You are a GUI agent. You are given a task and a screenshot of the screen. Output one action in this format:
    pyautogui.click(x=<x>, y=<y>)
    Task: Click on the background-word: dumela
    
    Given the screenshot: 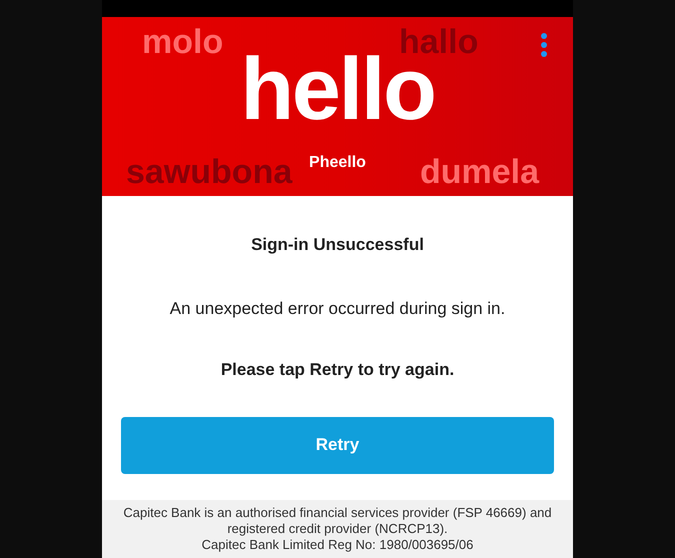 What is the action you would take?
    pyautogui.click(x=480, y=172)
    